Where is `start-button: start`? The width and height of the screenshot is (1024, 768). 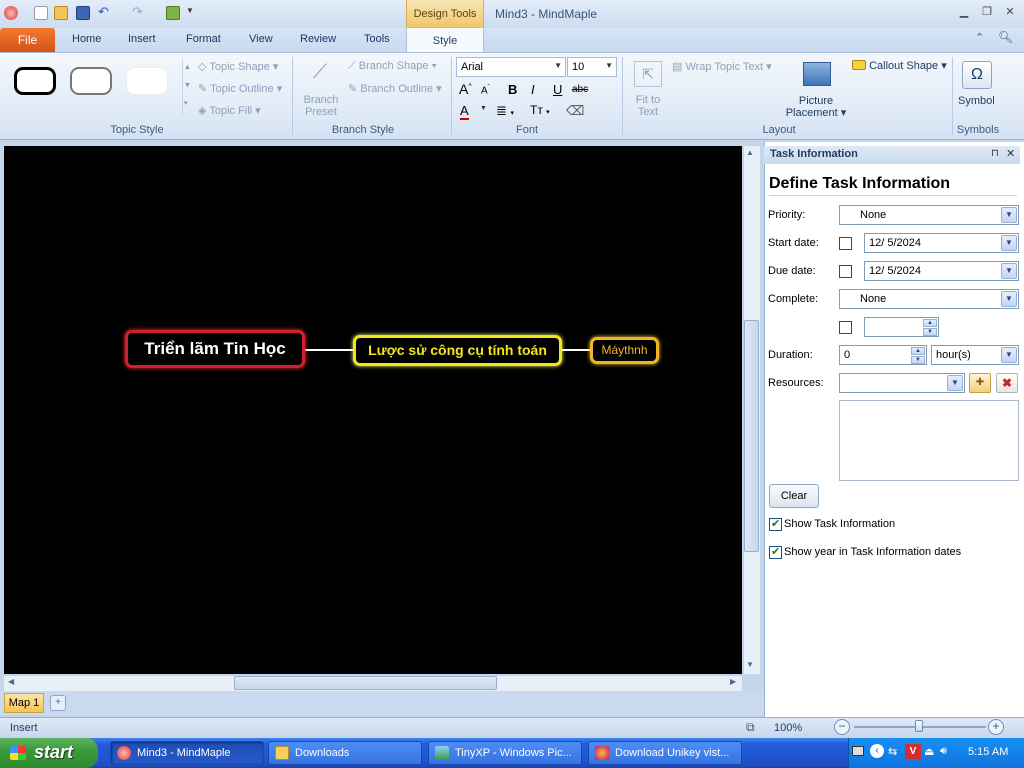
start-button: start is located at coordinates (49, 753).